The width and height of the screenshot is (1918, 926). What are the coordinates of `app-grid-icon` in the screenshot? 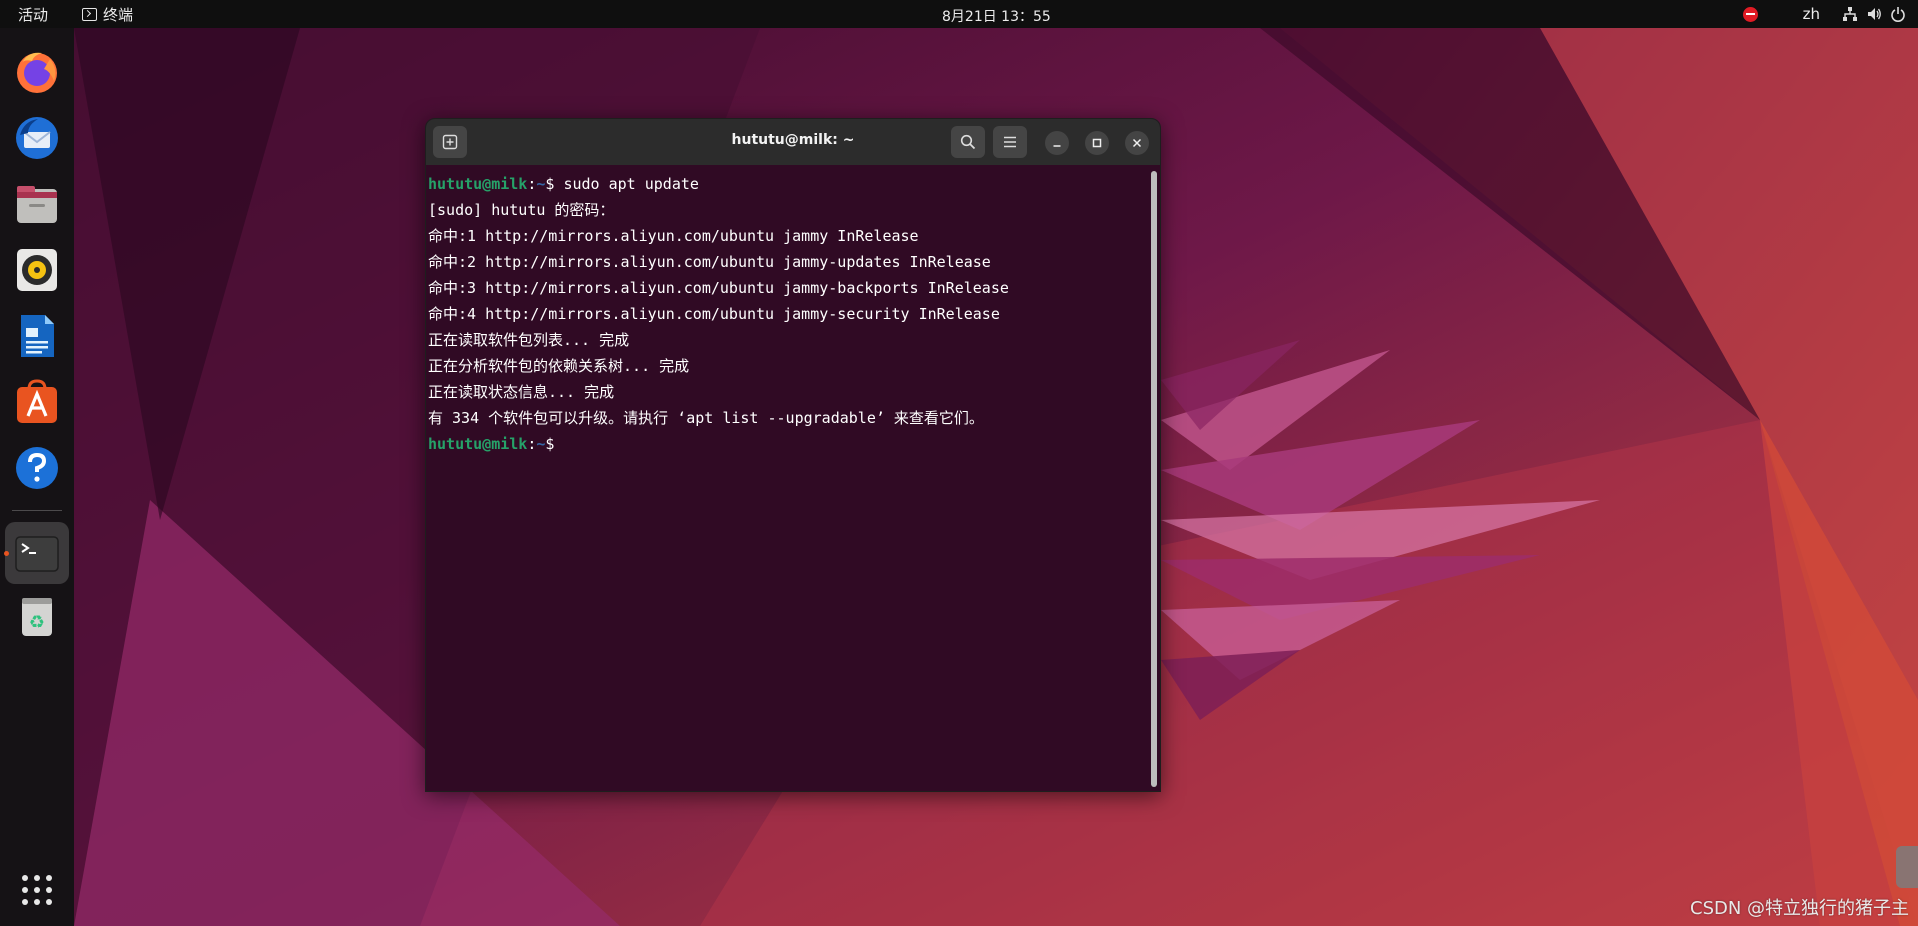 It's located at (37, 890).